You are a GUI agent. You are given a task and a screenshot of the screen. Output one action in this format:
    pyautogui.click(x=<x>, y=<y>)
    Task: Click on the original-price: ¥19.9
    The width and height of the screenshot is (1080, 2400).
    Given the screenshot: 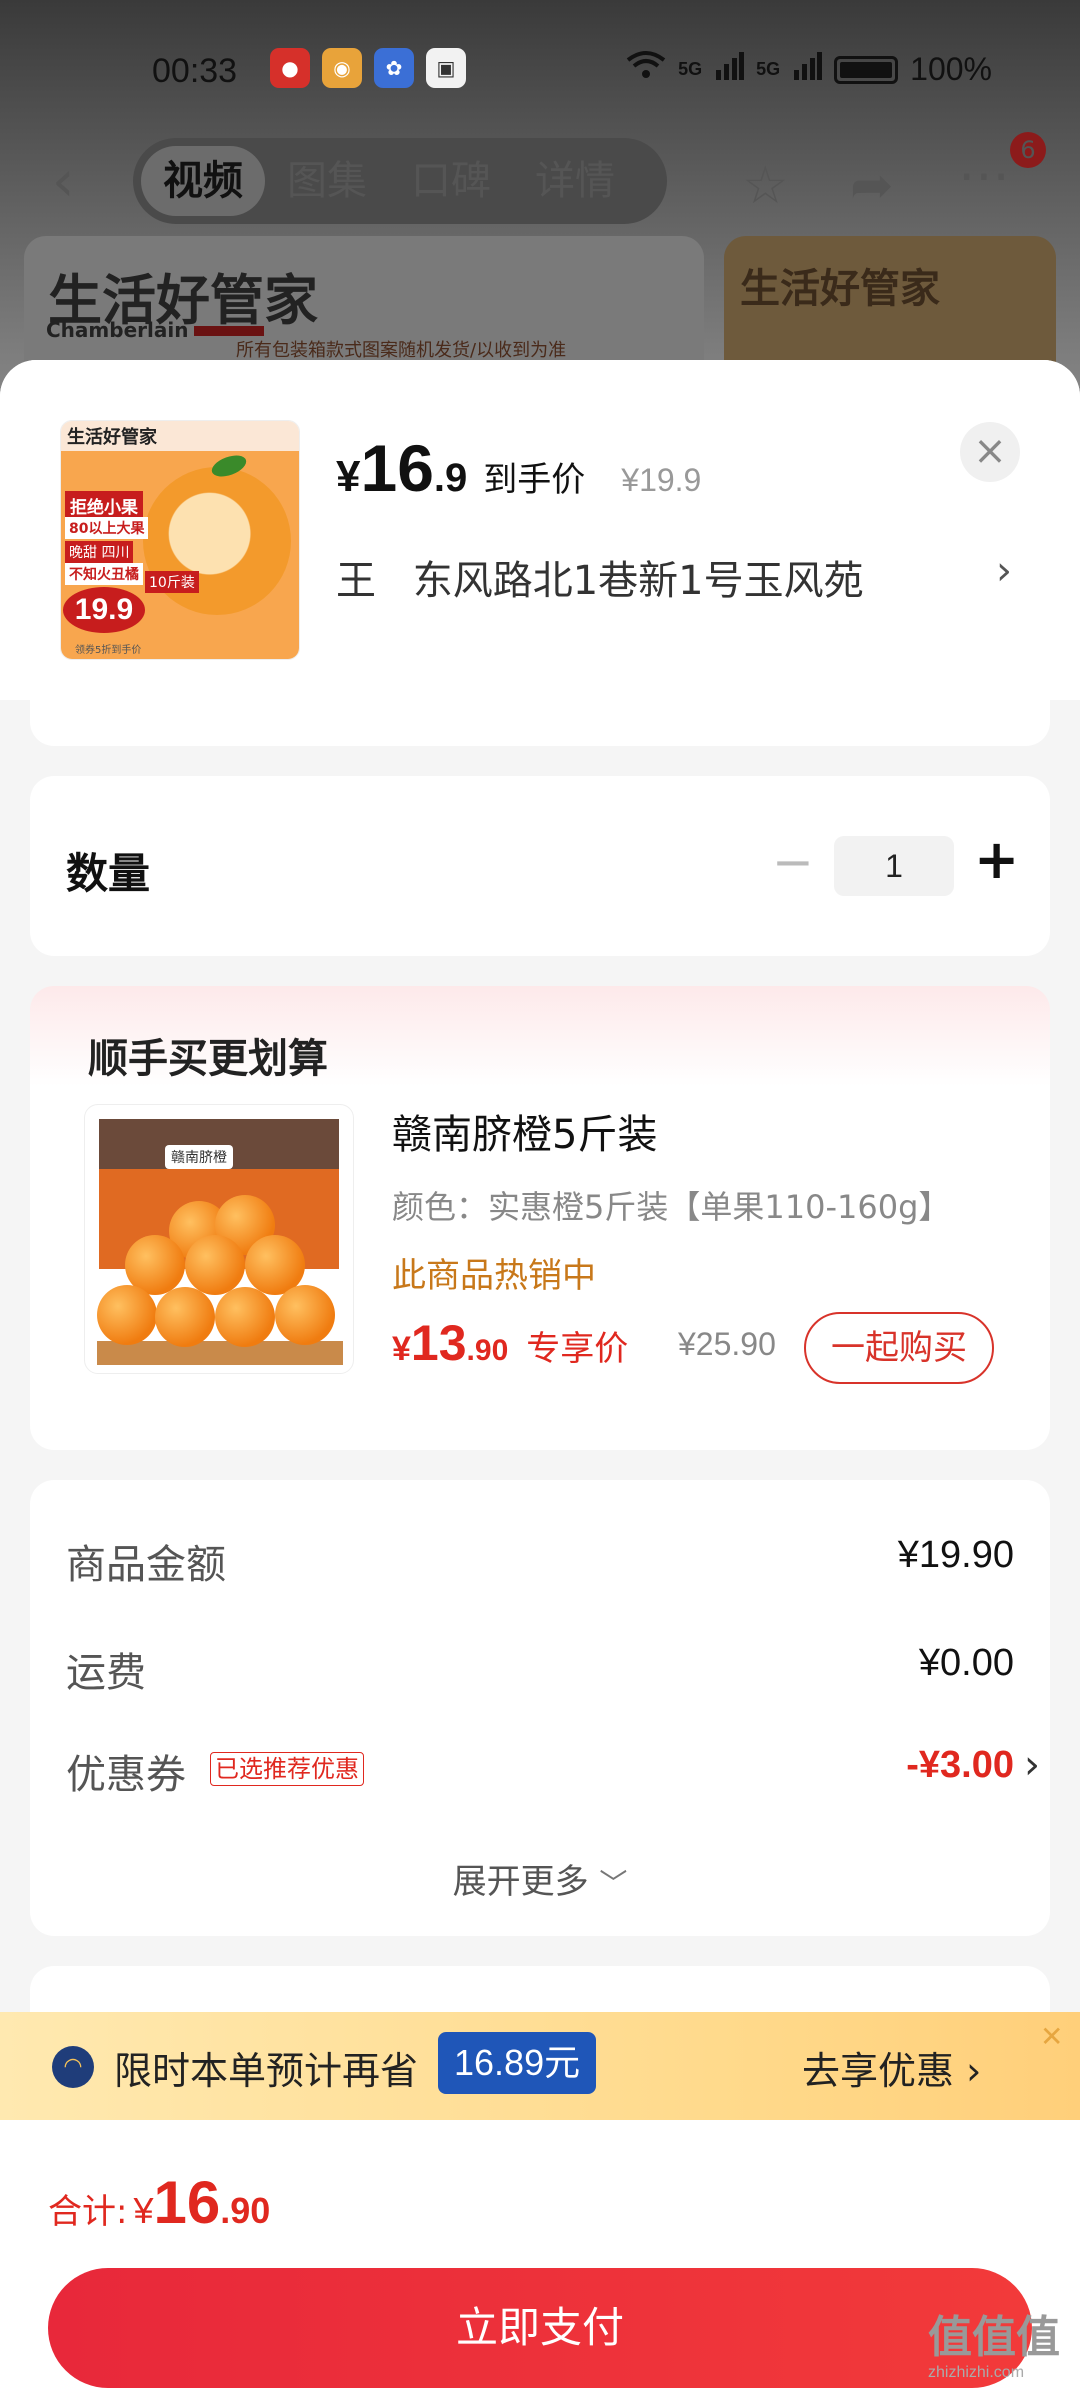 What is the action you would take?
    pyautogui.click(x=661, y=480)
    